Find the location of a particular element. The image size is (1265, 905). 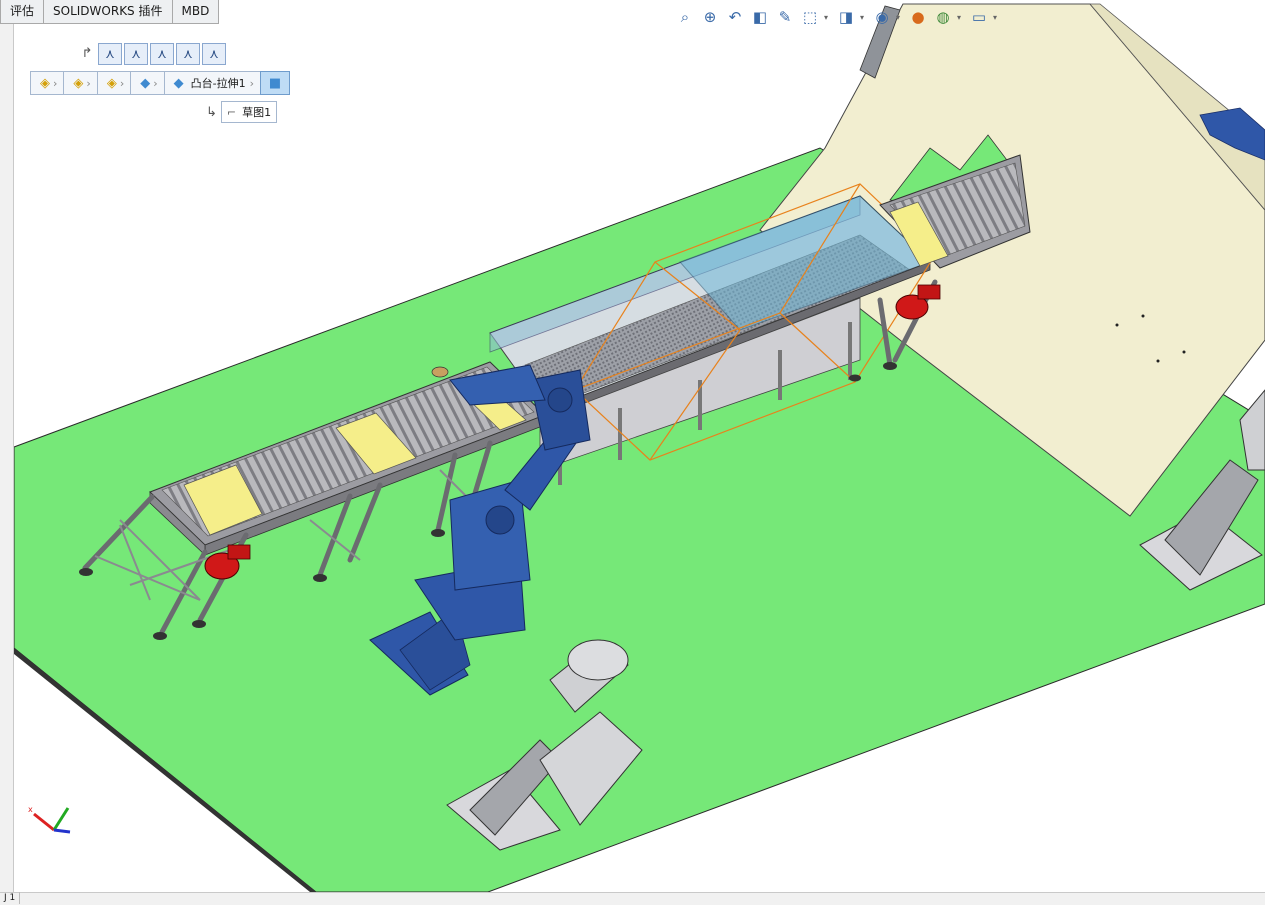

zoom-area-icon: ⊕ is located at coordinates (710, 17).